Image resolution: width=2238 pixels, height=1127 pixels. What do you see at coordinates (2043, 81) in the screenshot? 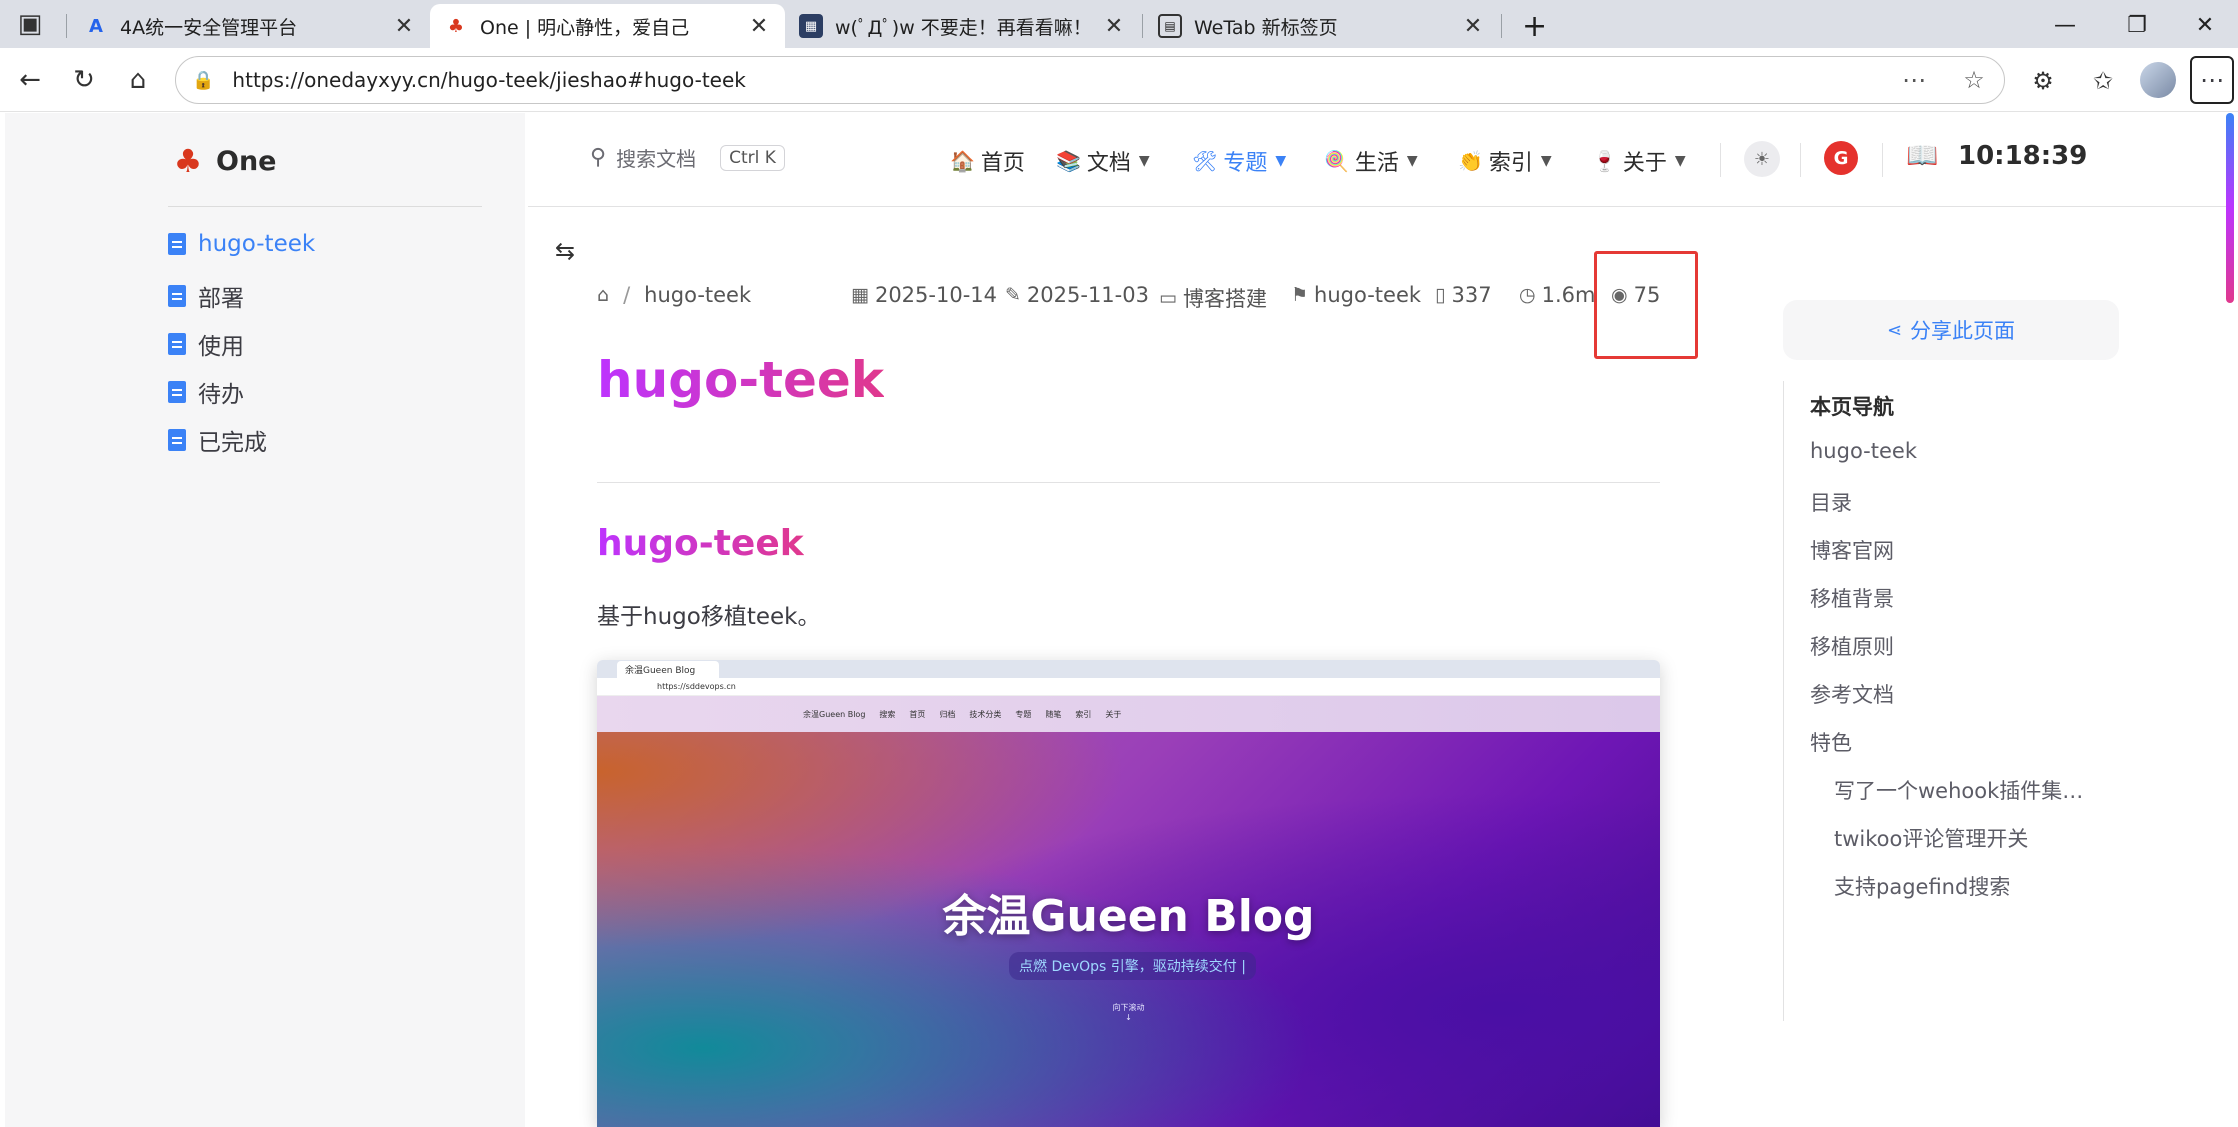
I see `extensions-icon: ⚙` at bounding box center [2043, 81].